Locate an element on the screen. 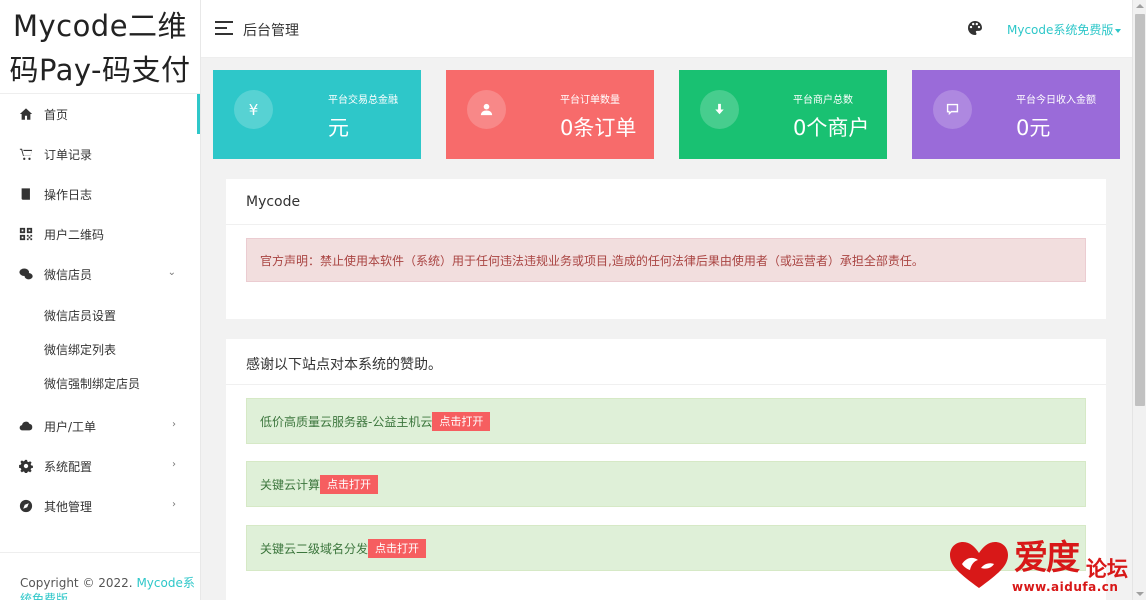 Image resolution: width=1146 pixels, height=600 pixels. stat-card-today-income: 平台今日收入金额 0元 is located at coordinates (1016, 114).